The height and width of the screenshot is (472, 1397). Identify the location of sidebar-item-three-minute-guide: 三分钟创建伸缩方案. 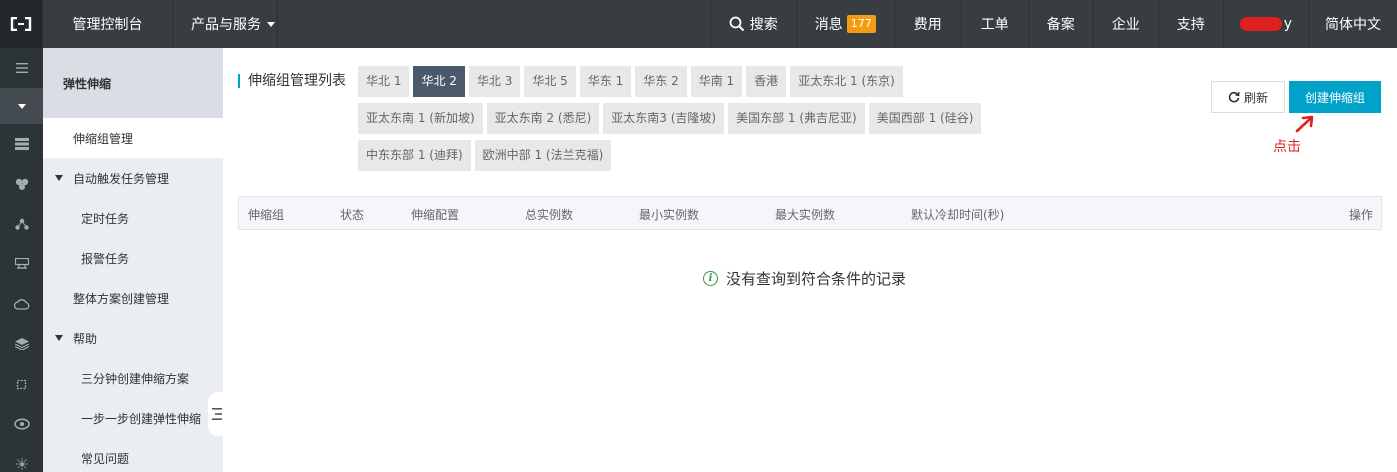
(133, 378).